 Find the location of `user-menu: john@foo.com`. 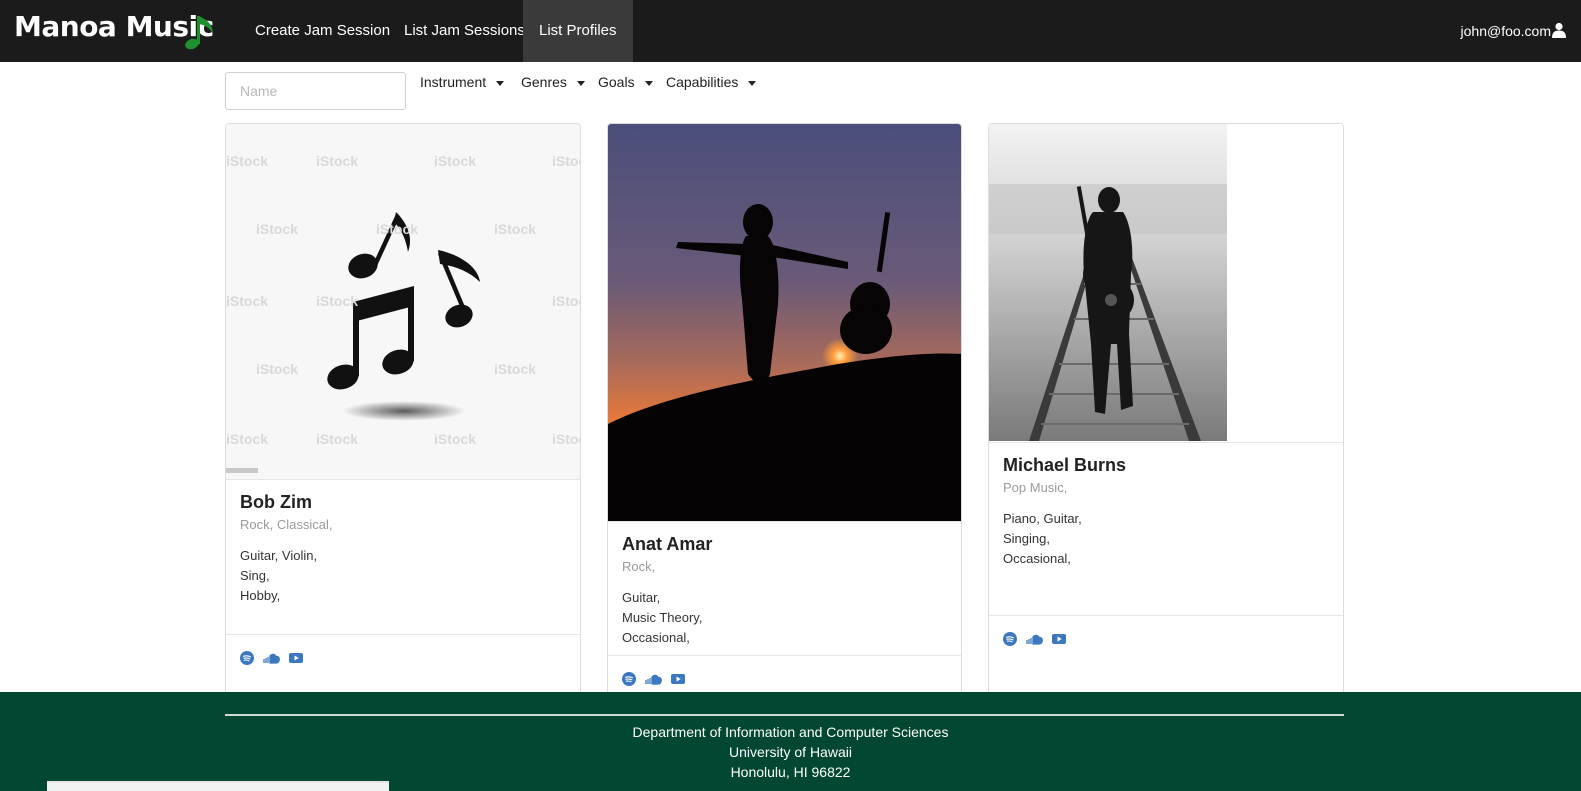

user-menu: john@foo.com is located at coordinates (1506, 31).